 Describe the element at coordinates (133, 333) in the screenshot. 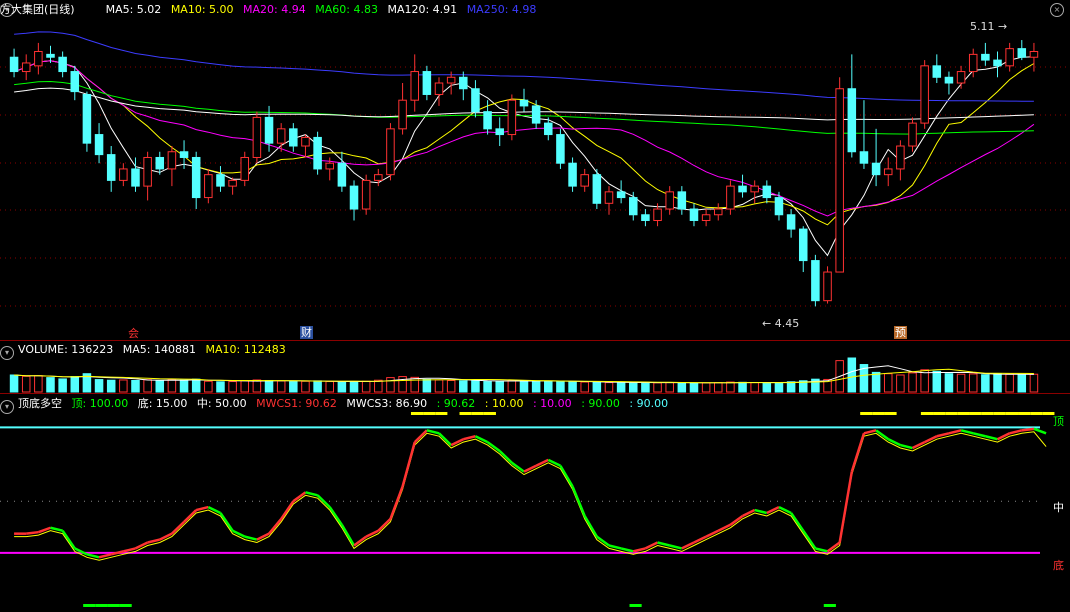

I see `event-marker-1: 会` at that location.